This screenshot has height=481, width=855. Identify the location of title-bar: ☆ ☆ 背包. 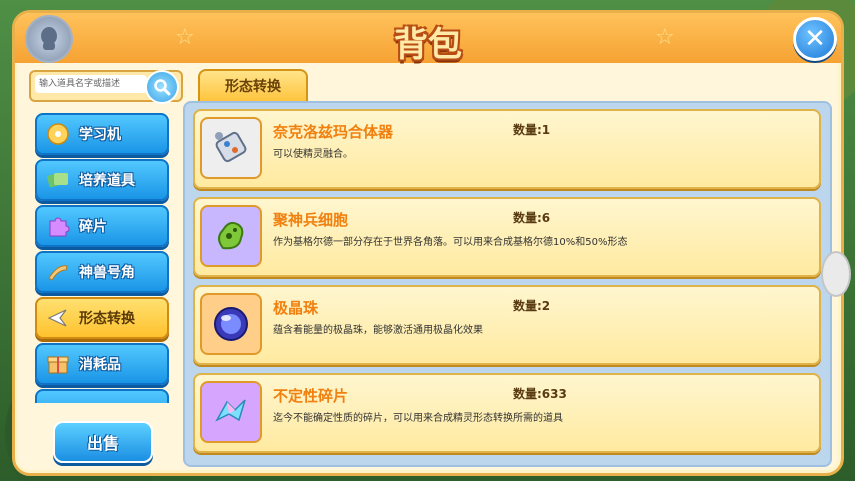
(428, 39).